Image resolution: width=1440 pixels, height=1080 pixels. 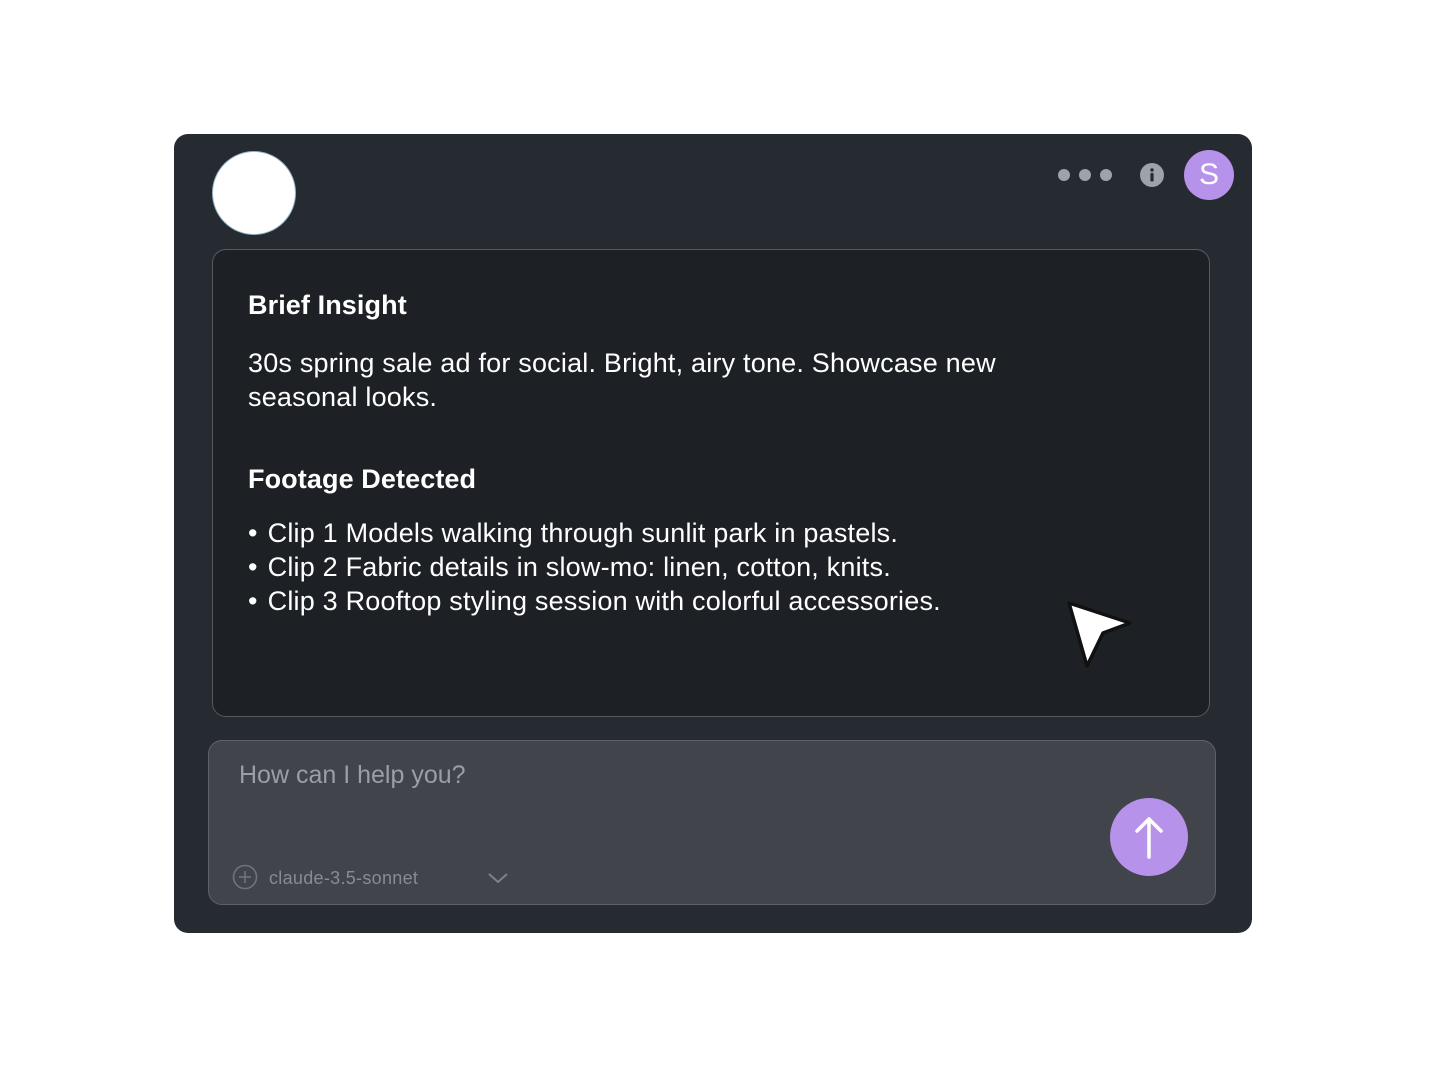 I want to click on avatar-initial: S, so click(x=1208, y=174).